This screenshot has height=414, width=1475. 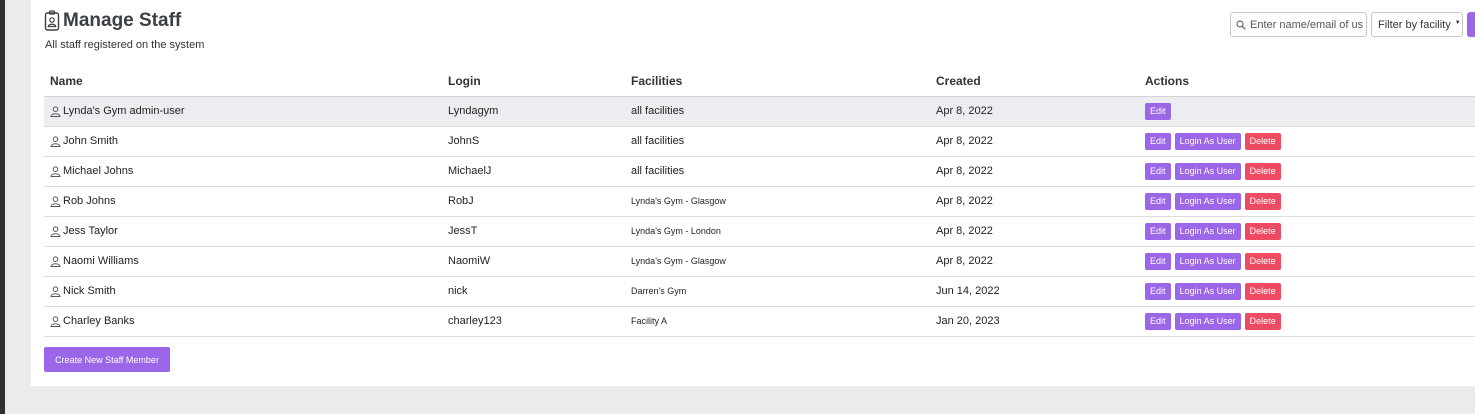 What do you see at coordinates (533, 201) in the screenshot?
I see `login-cell: RobJ` at bounding box center [533, 201].